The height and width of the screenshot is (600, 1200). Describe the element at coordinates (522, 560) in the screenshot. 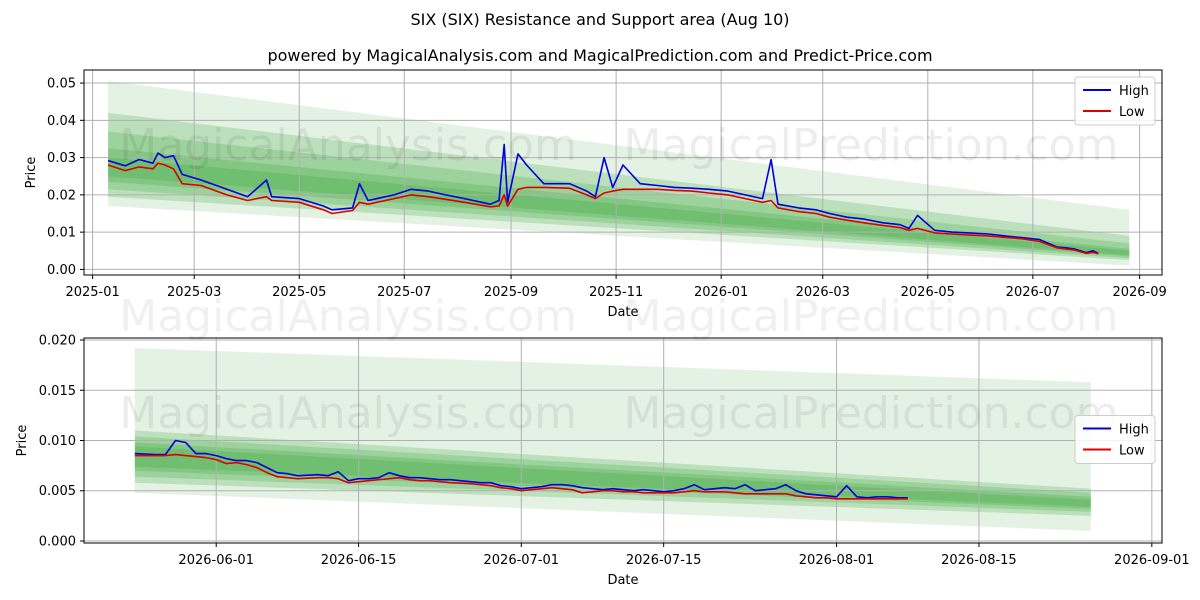

I see `x-tick-label: 2026-07-01` at that location.